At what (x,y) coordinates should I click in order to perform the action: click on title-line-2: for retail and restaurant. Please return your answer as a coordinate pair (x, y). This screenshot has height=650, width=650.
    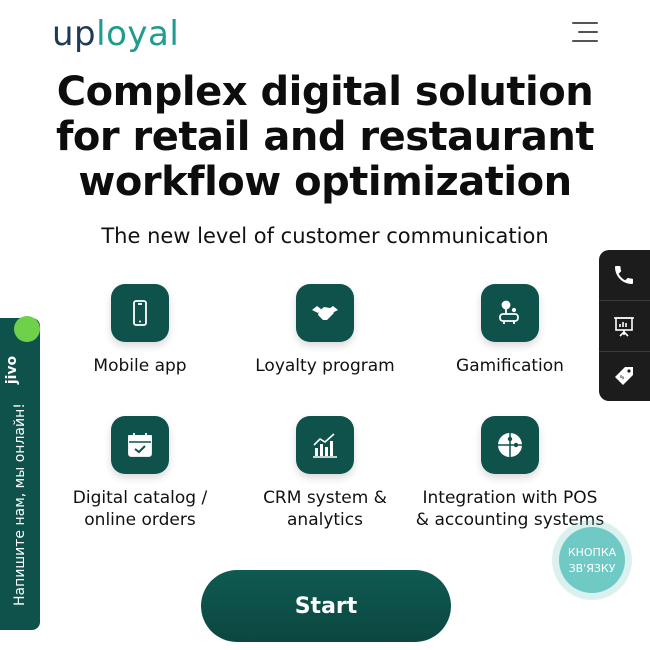
    Looking at the image, I should click on (325, 137).